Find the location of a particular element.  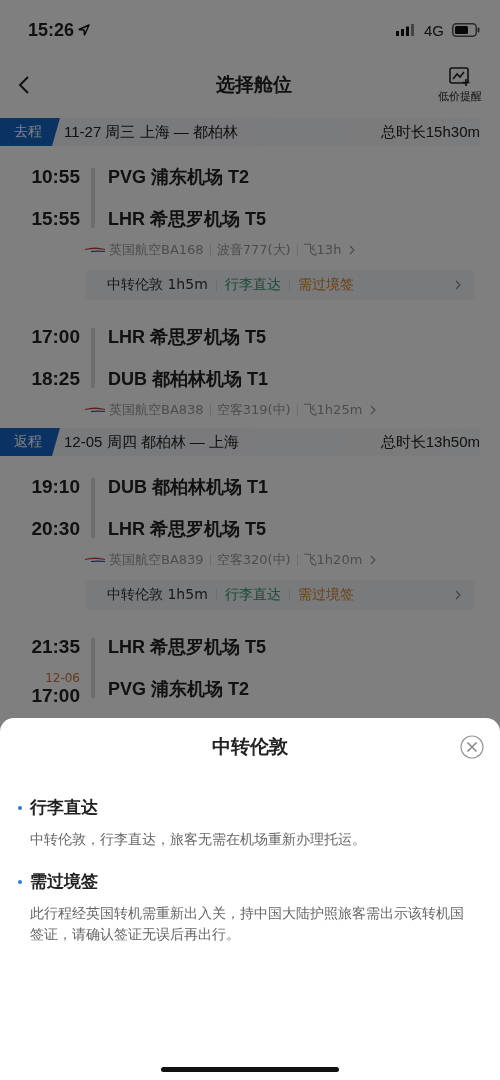

departure-time: 17:00 is located at coordinates (55, 337).